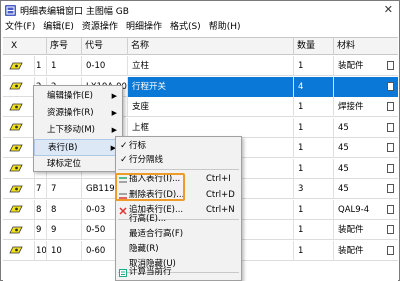  What do you see at coordinates (100, 27) in the screenshot?
I see `menu-resource: 资源操作` at bounding box center [100, 27].